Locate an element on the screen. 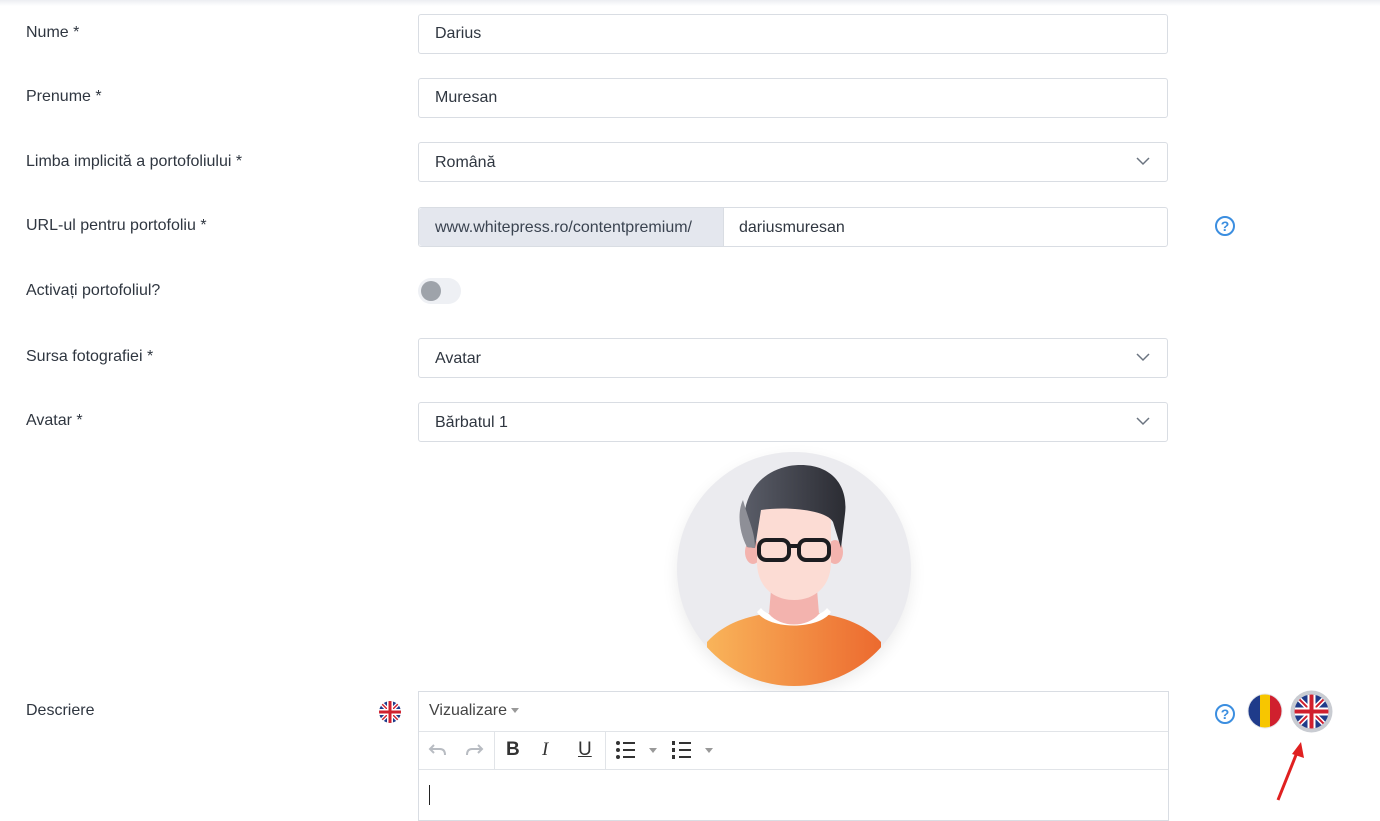 The image size is (1380, 821). url-label: URL-ul pentru portofoliu * is located at coordinates (116, 225).